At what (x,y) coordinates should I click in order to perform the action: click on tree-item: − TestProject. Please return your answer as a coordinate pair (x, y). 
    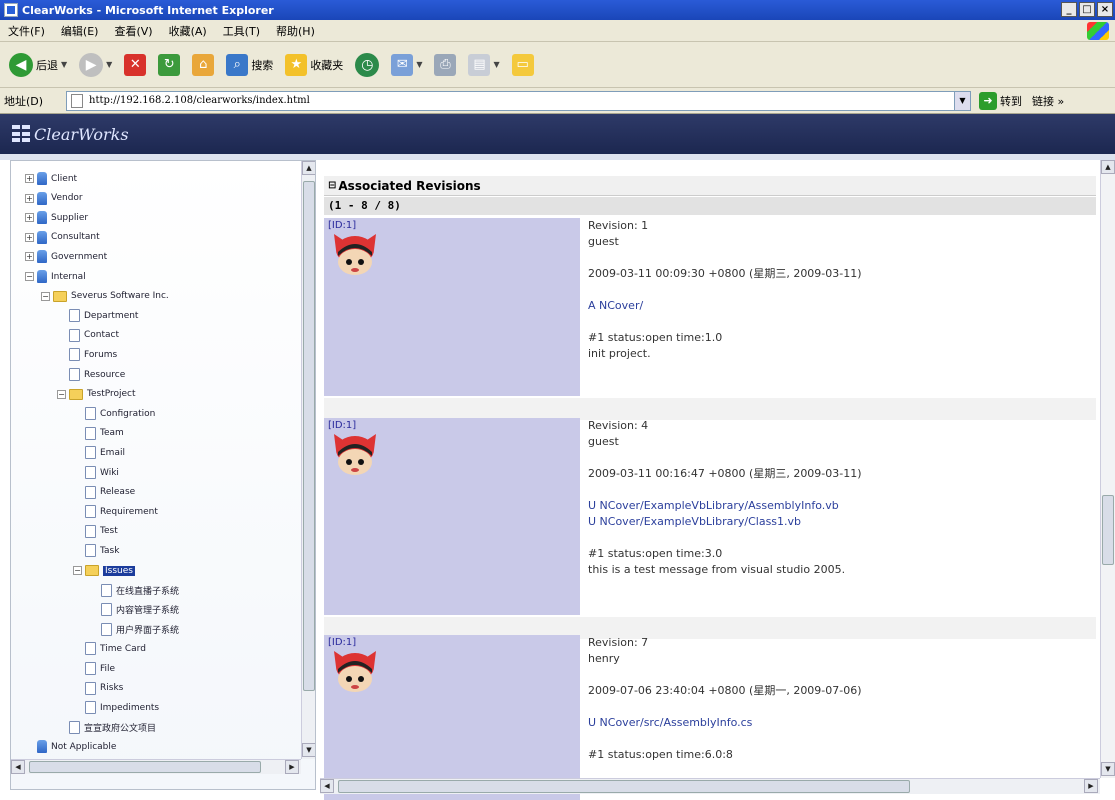
    Looking at the image, I should click on (96, 394).